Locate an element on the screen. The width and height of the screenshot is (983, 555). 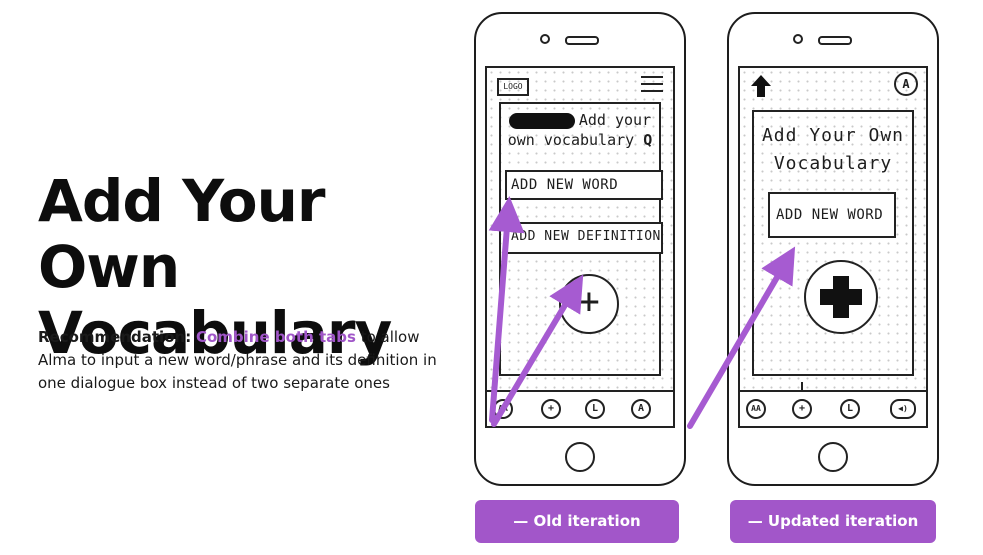
new-add-vocabulary-dialog: Add Your Own Vocabulary ADD NEW WORD is located at coordinates (833, 243).